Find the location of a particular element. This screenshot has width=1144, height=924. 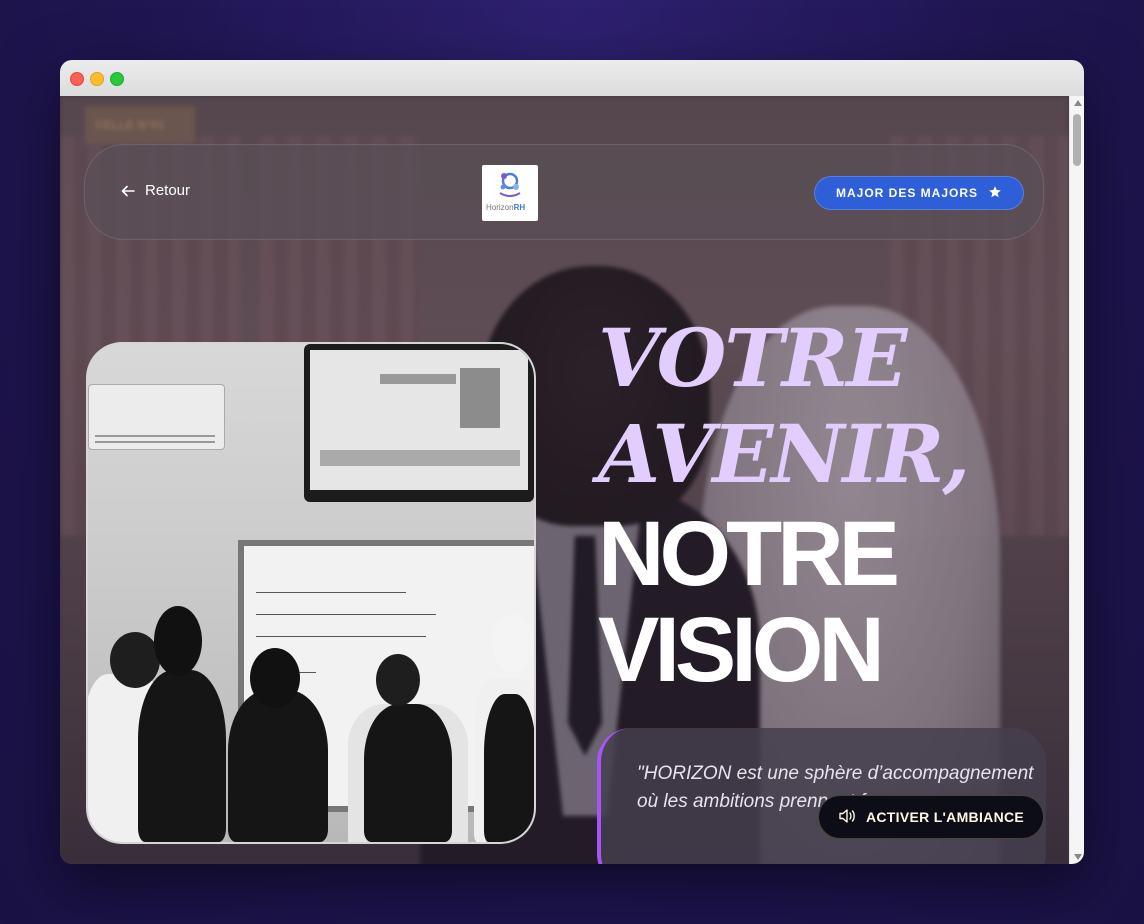

arrow-left-icon is located at coordinates (128, 191).